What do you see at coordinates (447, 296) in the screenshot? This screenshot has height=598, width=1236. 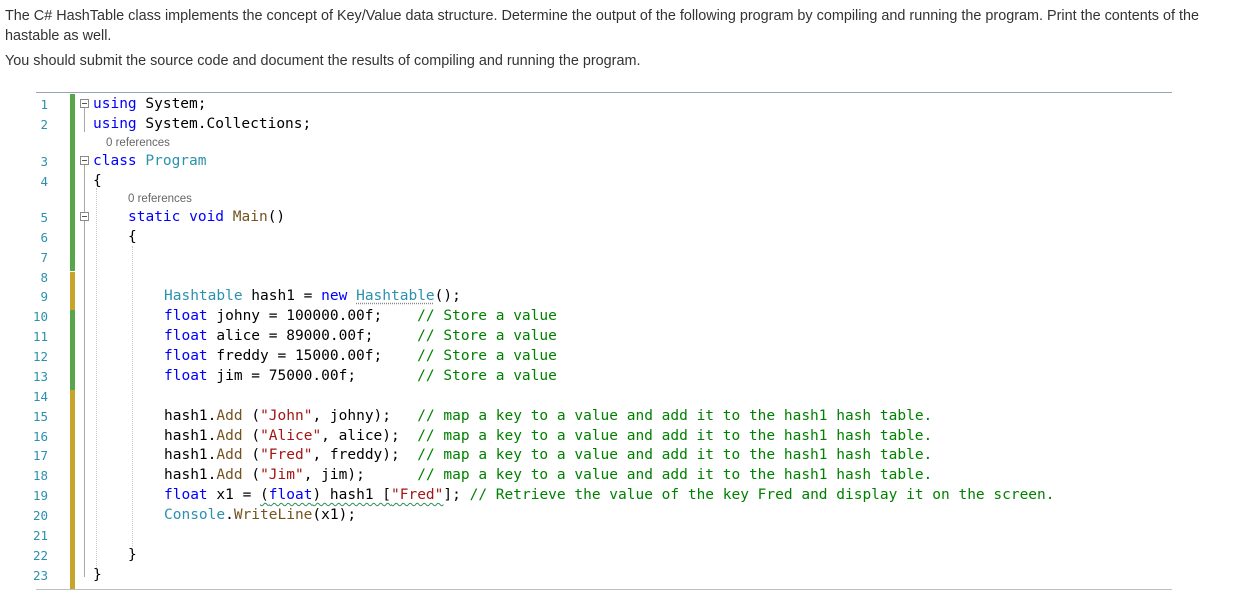 I see `constructor-call-end: ();` at bounding box center [447, 296].